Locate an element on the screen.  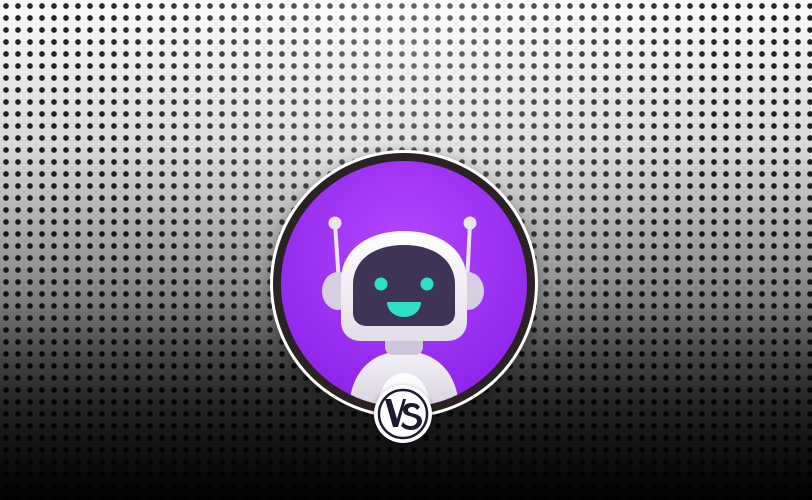
avatar-circle is located at coordinates (404, 284).